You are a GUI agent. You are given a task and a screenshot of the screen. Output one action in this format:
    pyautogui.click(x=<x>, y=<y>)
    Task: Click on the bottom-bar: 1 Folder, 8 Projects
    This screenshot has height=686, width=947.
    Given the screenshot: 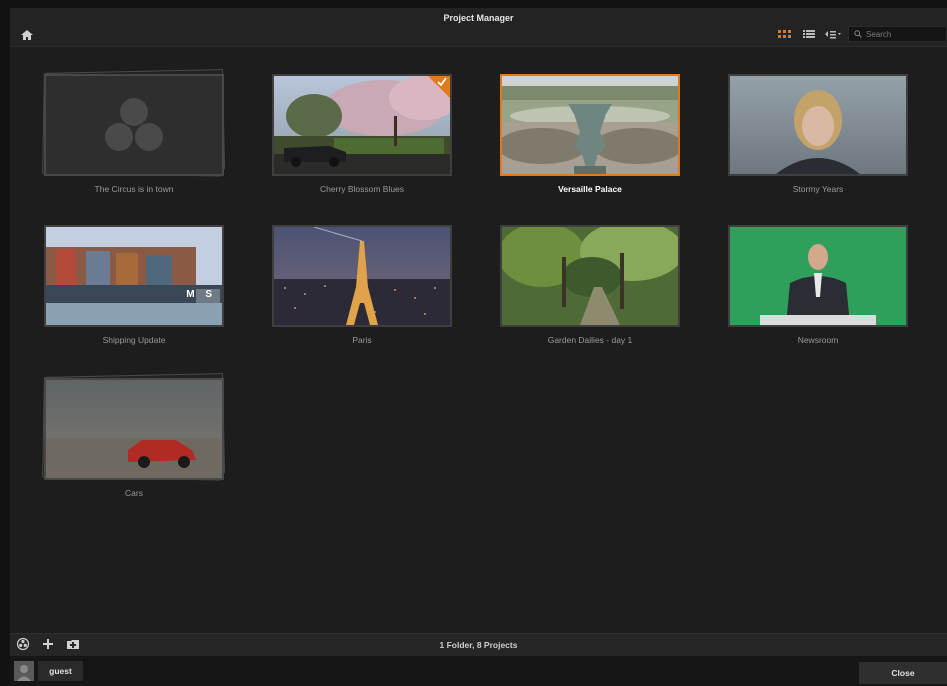 What is the action you would take?
    pyautogui.click(x=478, y=644)
    